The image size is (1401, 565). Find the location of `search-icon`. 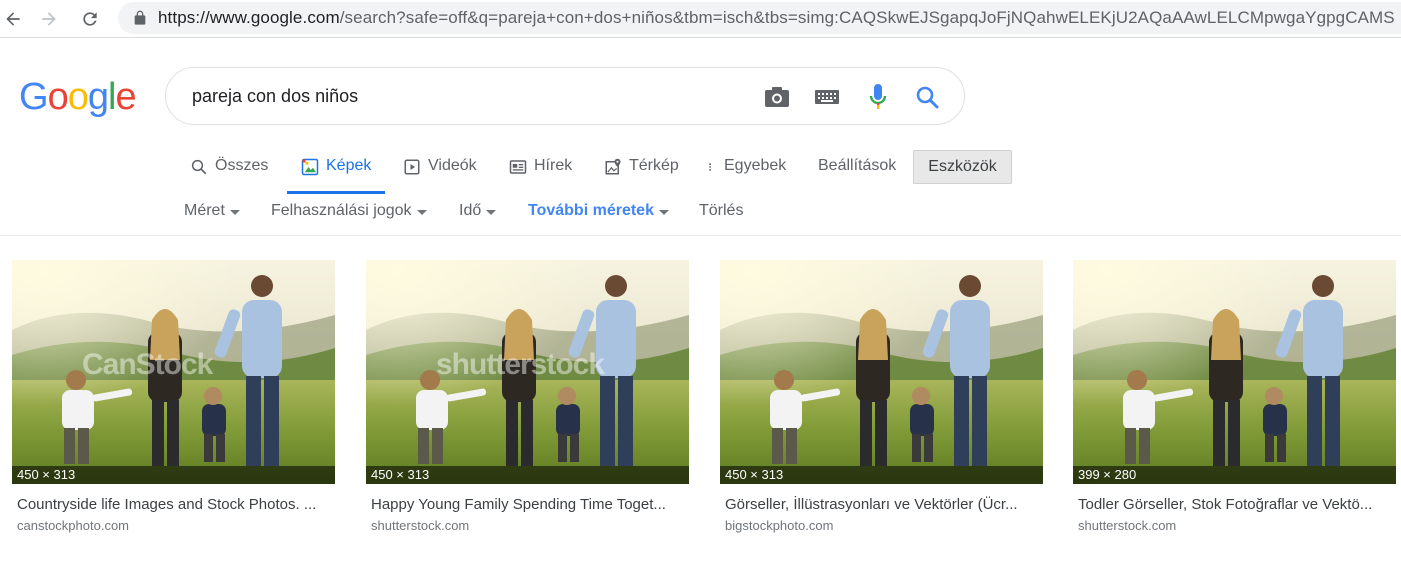

search-icon is located at coordinates (199, 167).